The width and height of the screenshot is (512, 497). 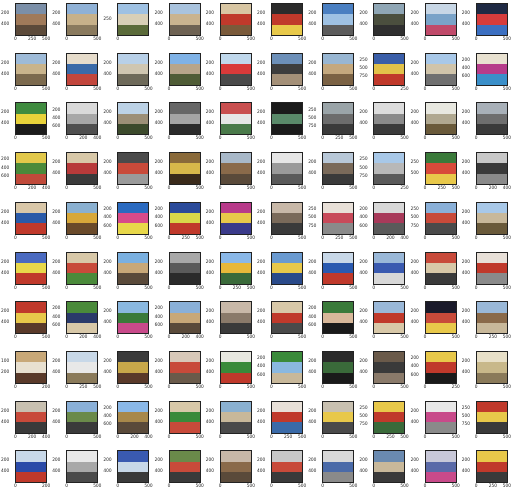 What do you see at coordinates (32, 437) in the screenshot?
I see `x-tick-label: 200` at bounding box center [32, 437].